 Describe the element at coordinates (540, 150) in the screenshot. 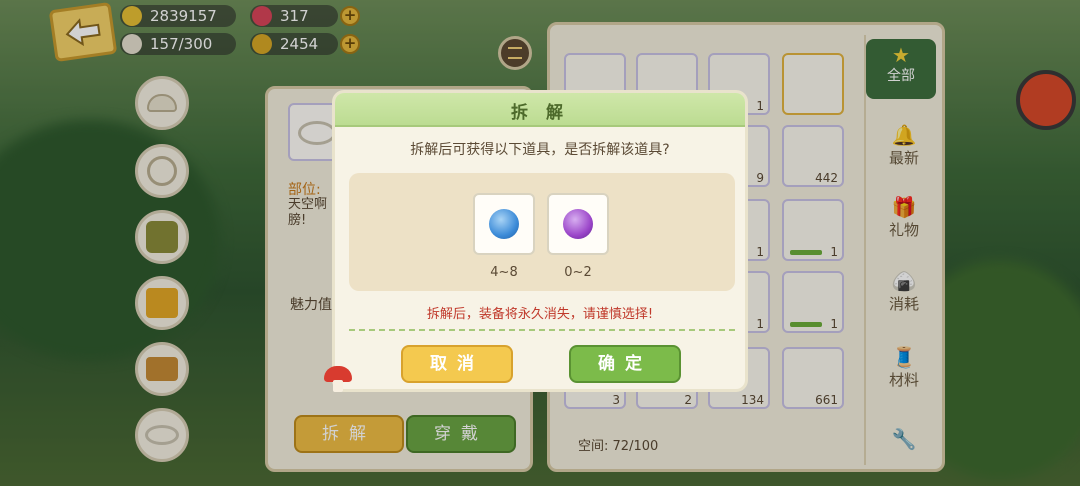

I see `dialog-question: 拆解后可获得以下道具，是否拆解该道具?` at that location.